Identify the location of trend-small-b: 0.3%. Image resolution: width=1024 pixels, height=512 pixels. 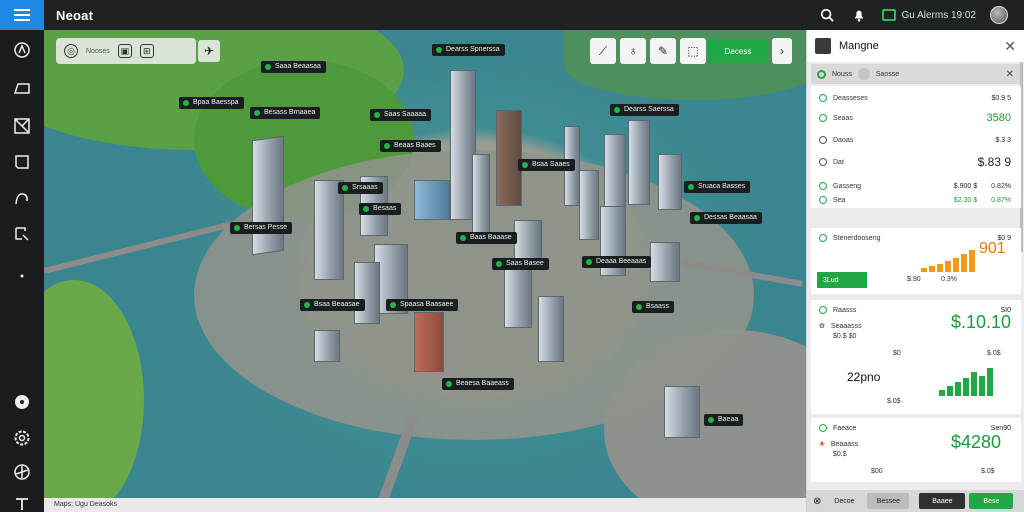
(949, 279).